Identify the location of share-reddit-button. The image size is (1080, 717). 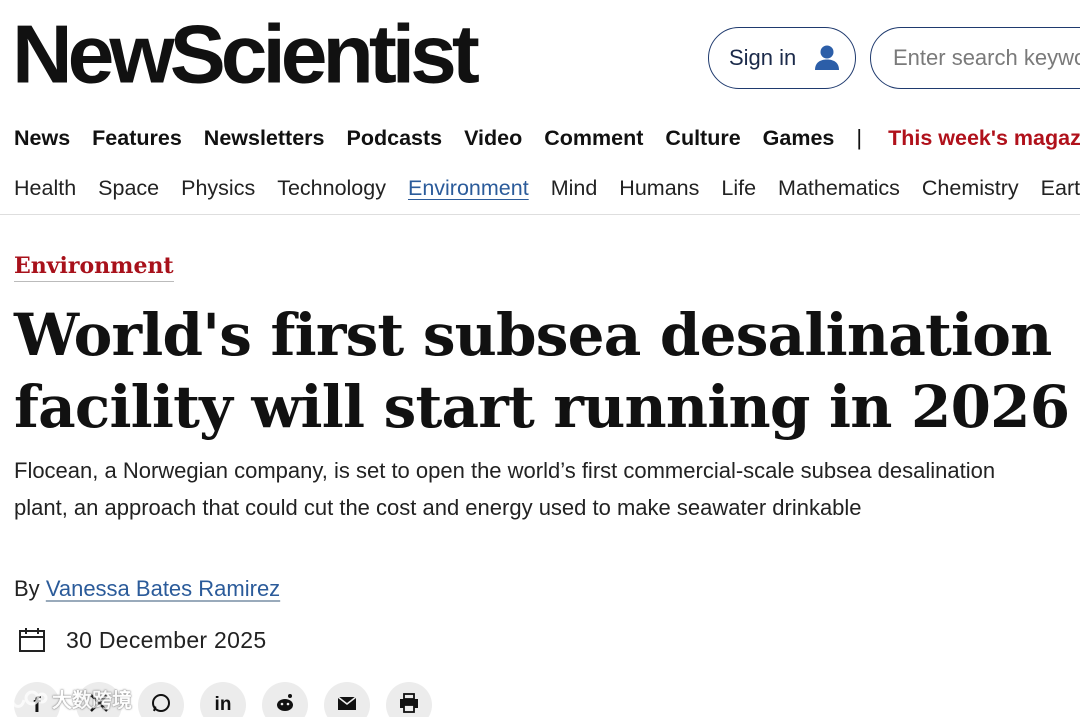
(285, 699).